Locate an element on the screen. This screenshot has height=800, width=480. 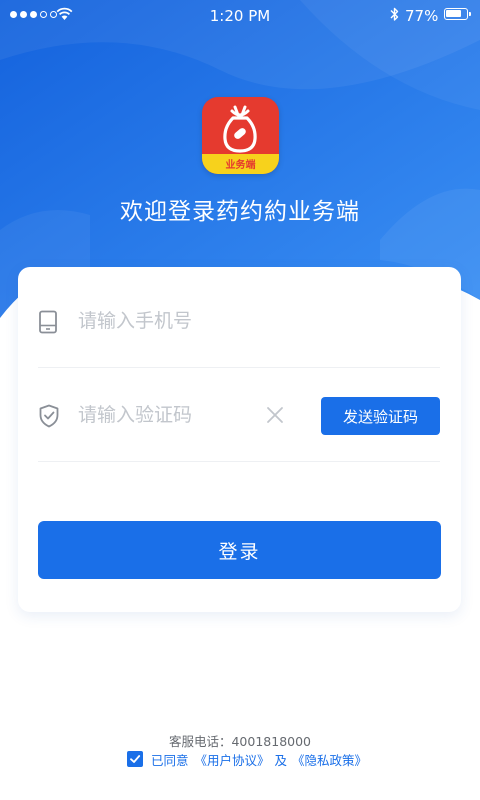
welcome-title: 欢迎登录药约約业务端 is located at coordinates (240, 212).